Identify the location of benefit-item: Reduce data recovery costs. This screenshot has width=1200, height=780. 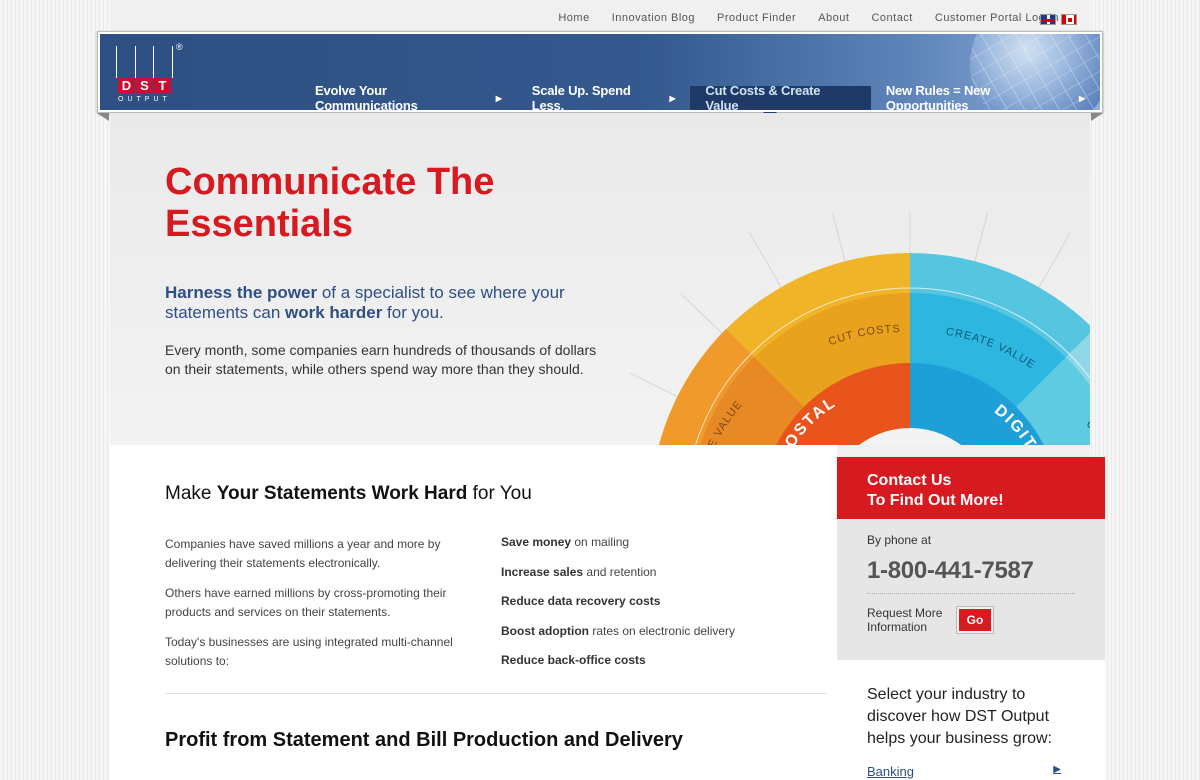
(651, 609).